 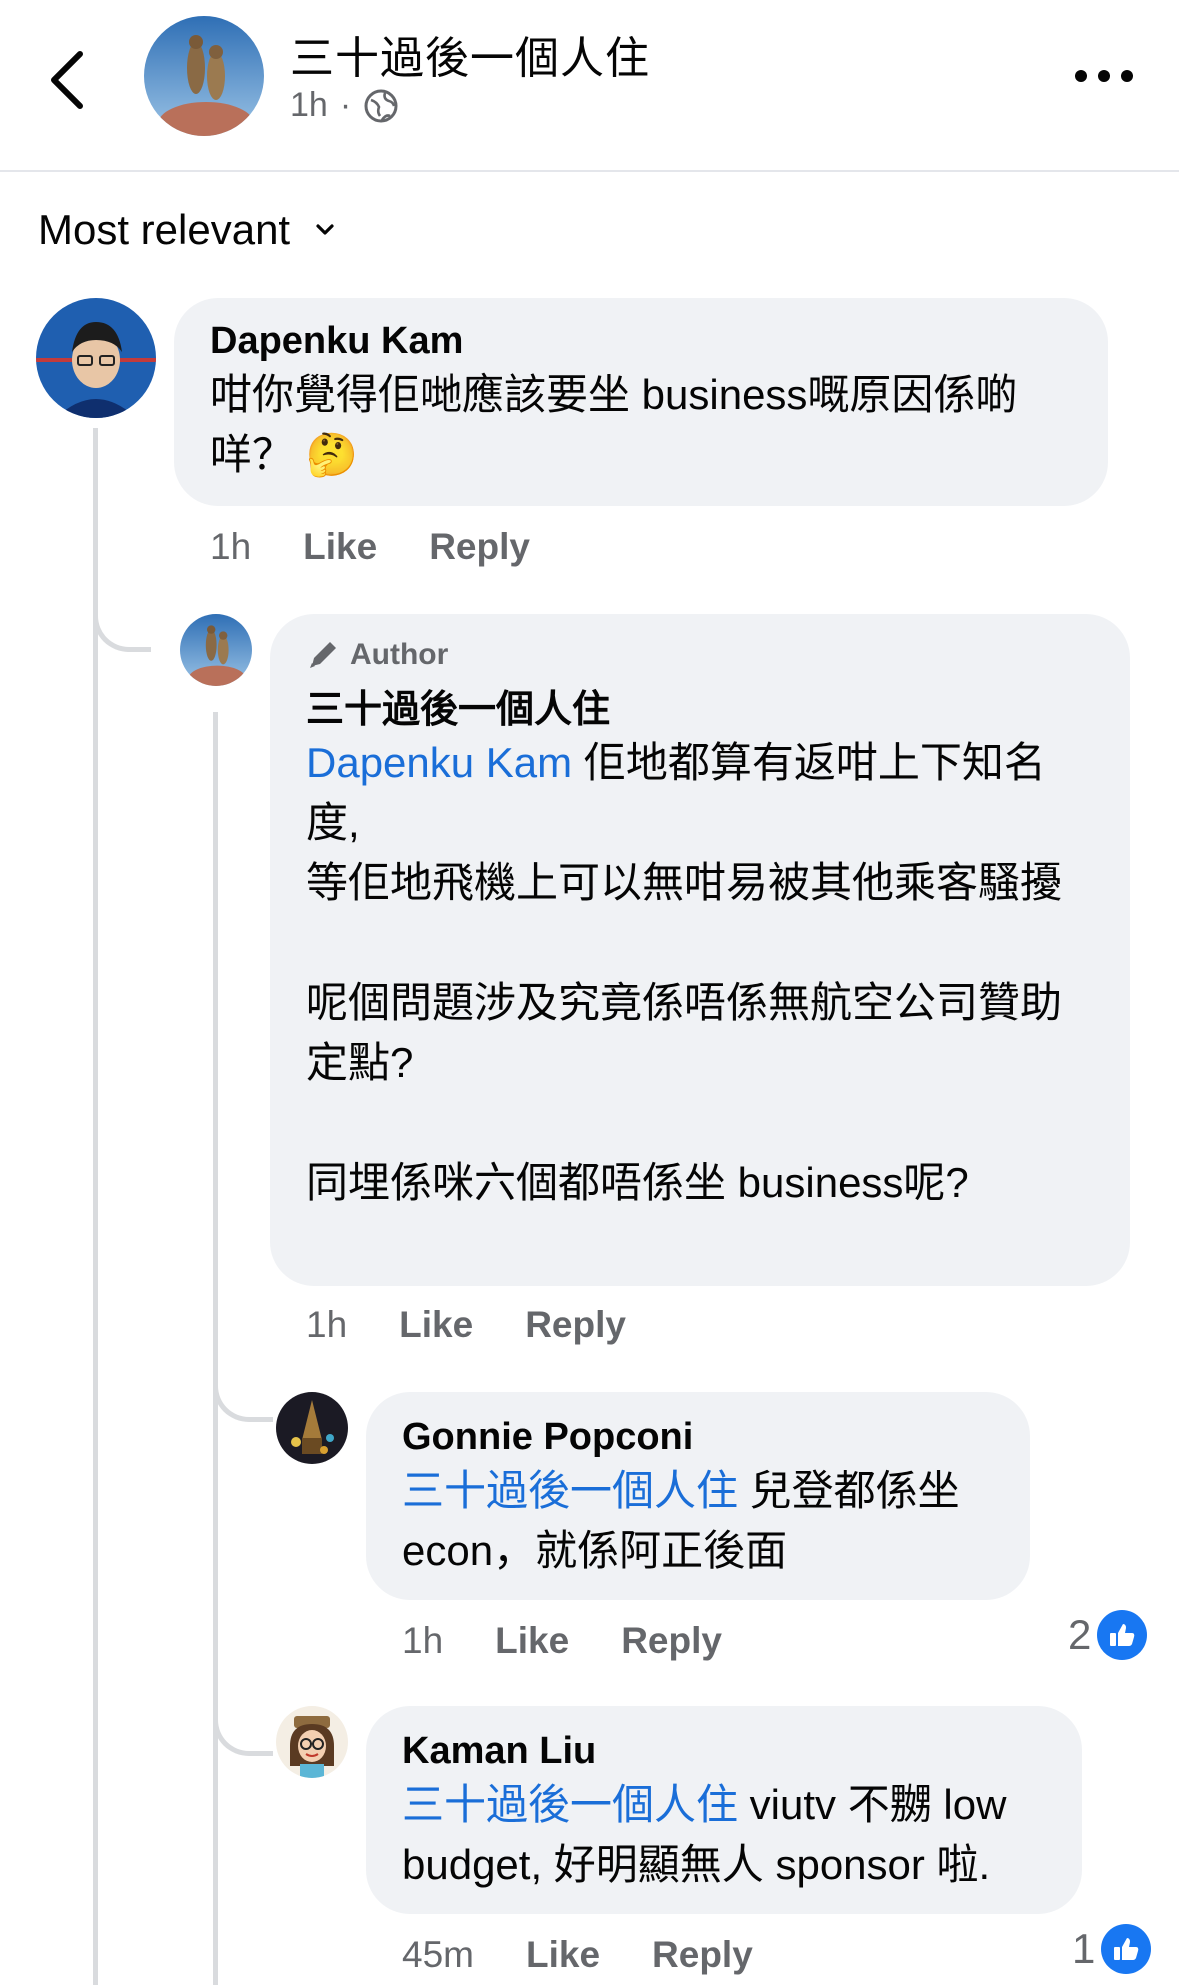 I want to click on comment-text: 咁你覺得佢哋應該要坐 business嘅原因係啲 咩？ 🤔, so click(x=641, y=425).